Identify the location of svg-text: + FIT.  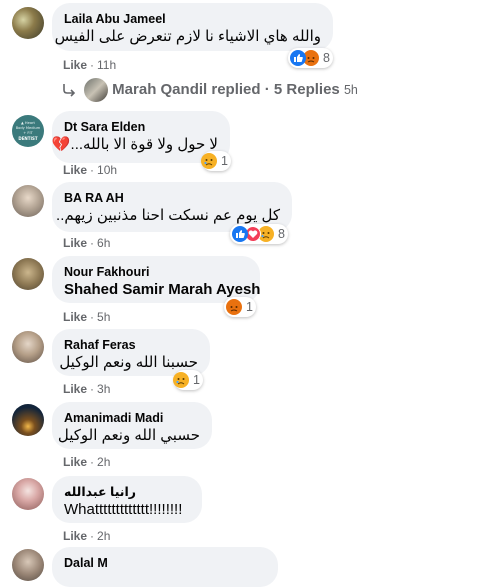
(28, 133).